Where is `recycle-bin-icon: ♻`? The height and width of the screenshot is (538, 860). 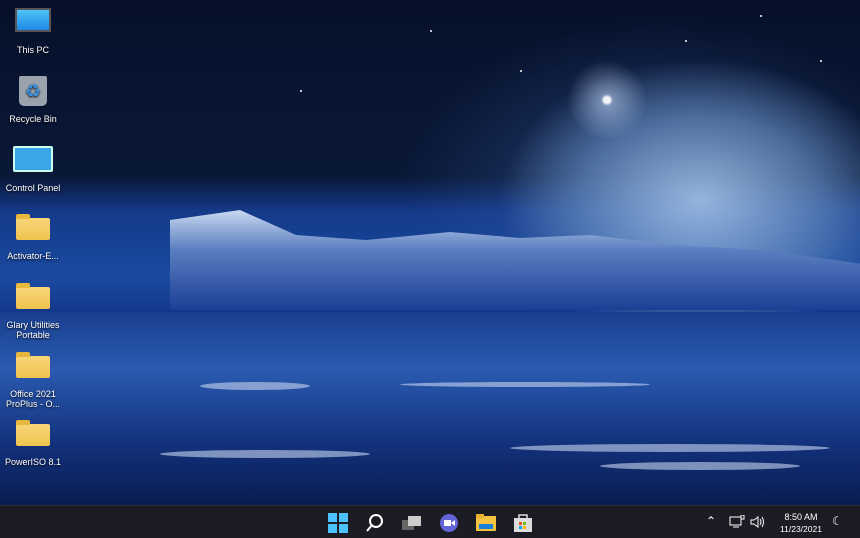 recycle-bin-icon: ♻ is located at coordinates (33, 91).